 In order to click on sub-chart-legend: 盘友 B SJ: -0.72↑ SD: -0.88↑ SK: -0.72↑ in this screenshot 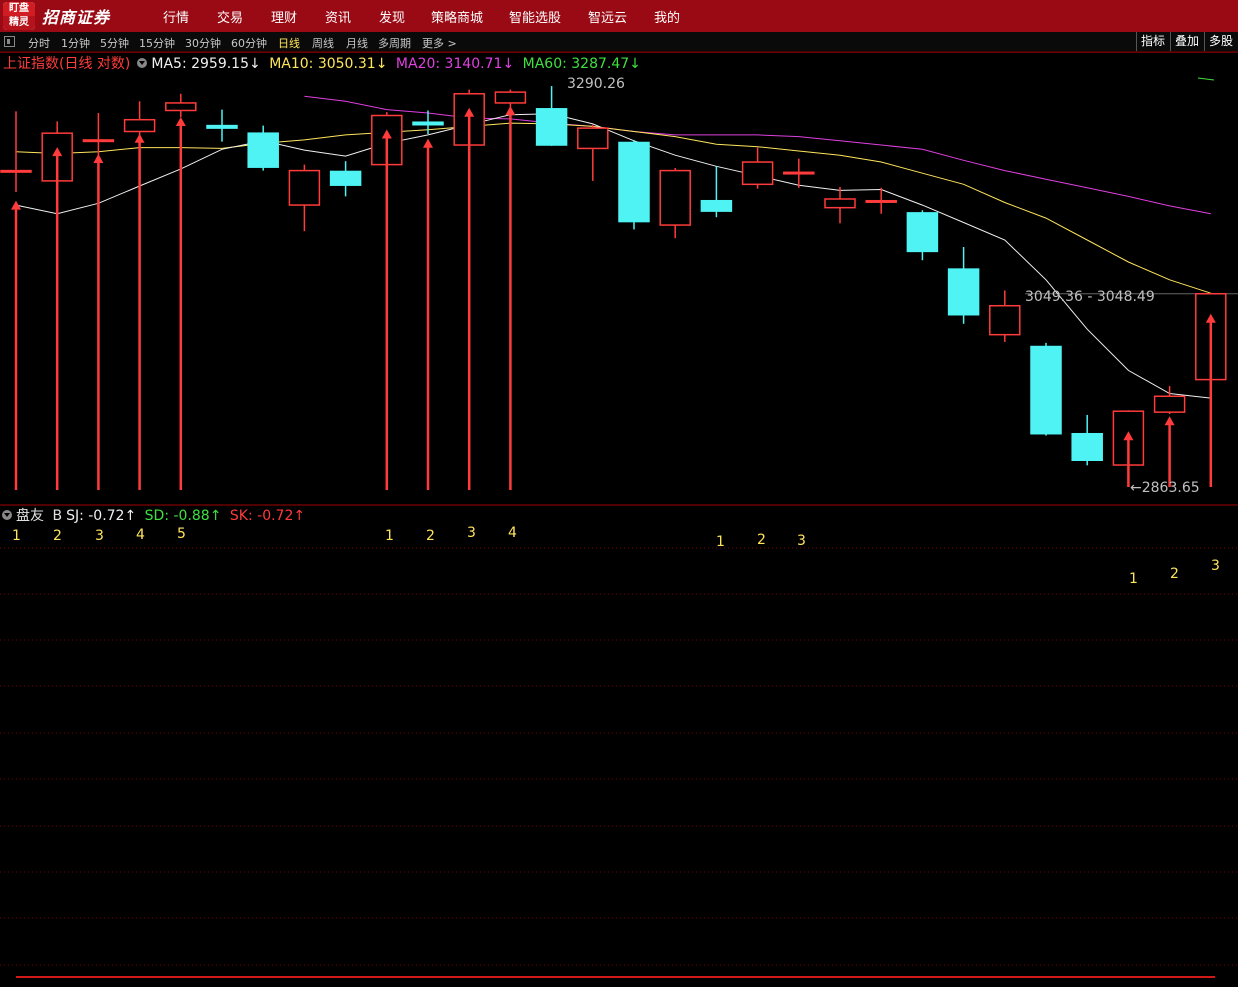, I will do `click(155, 515)`.